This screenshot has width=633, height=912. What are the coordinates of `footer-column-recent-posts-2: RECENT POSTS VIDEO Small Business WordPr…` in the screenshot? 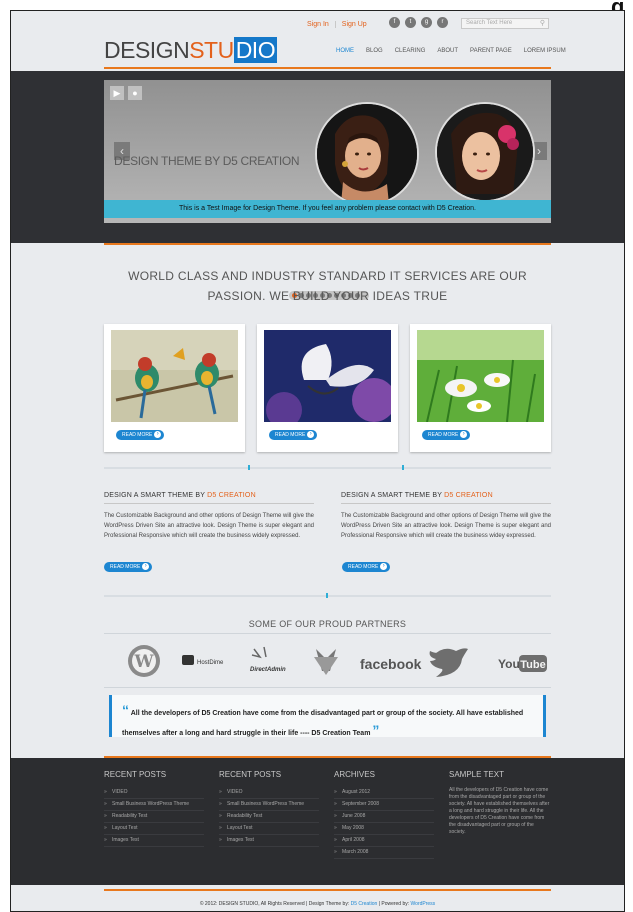 It's located at (269, 808).